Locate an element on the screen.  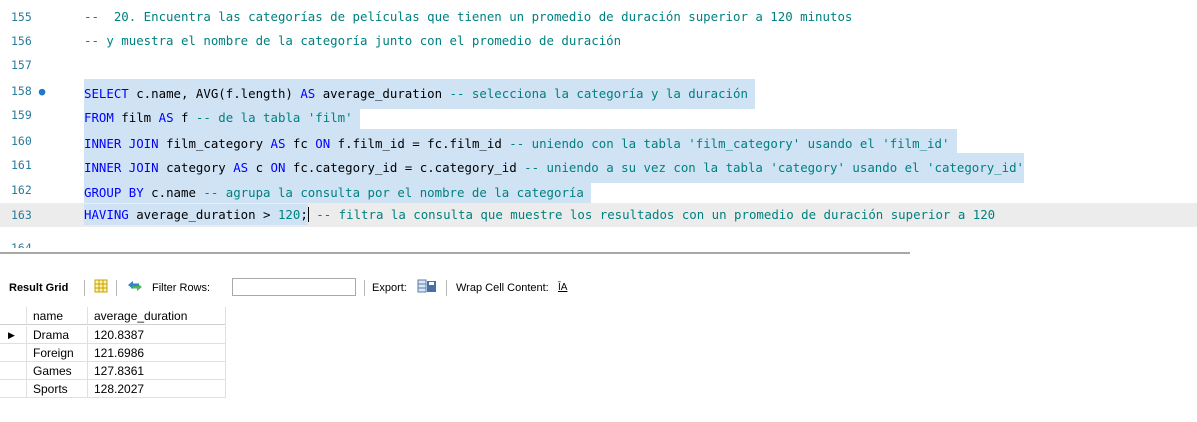
line-number: 162 is located at coordinates (21, 190).